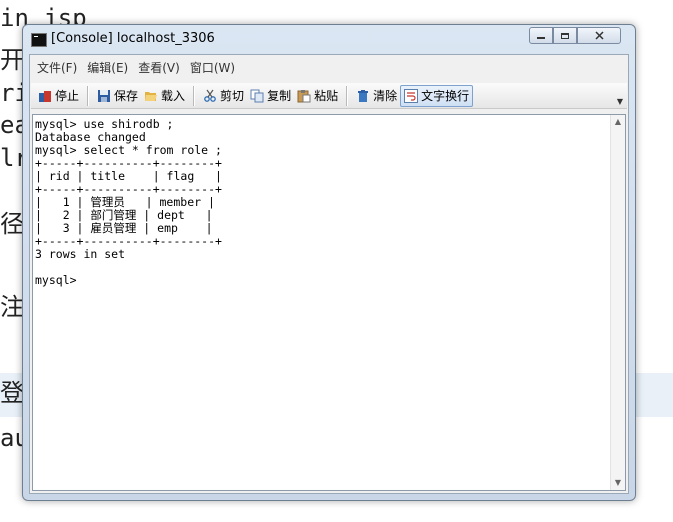  What do you see at coordinates (39, 40) in the screenshot?
I see `console-app-icon` at bounding box center [39, 40].